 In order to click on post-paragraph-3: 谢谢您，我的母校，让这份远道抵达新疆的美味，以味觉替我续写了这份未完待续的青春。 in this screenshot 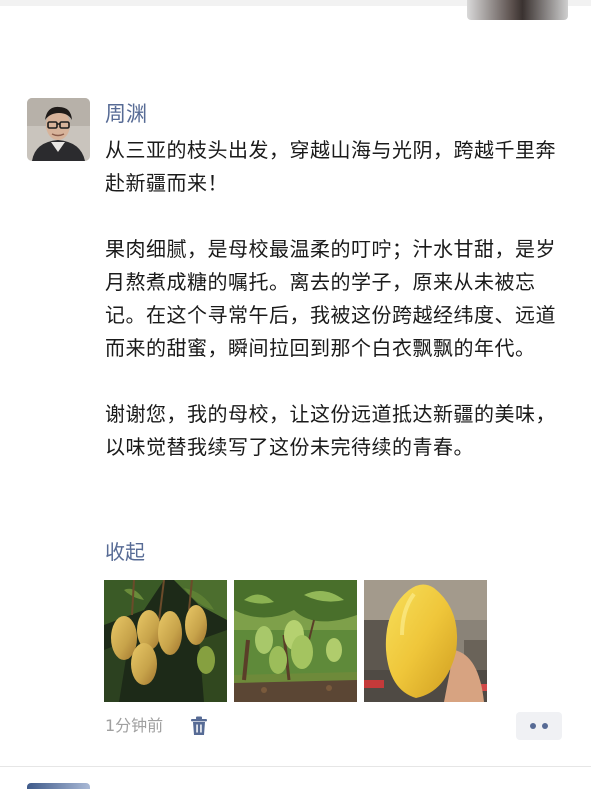, I will do `click(330, 430)`.